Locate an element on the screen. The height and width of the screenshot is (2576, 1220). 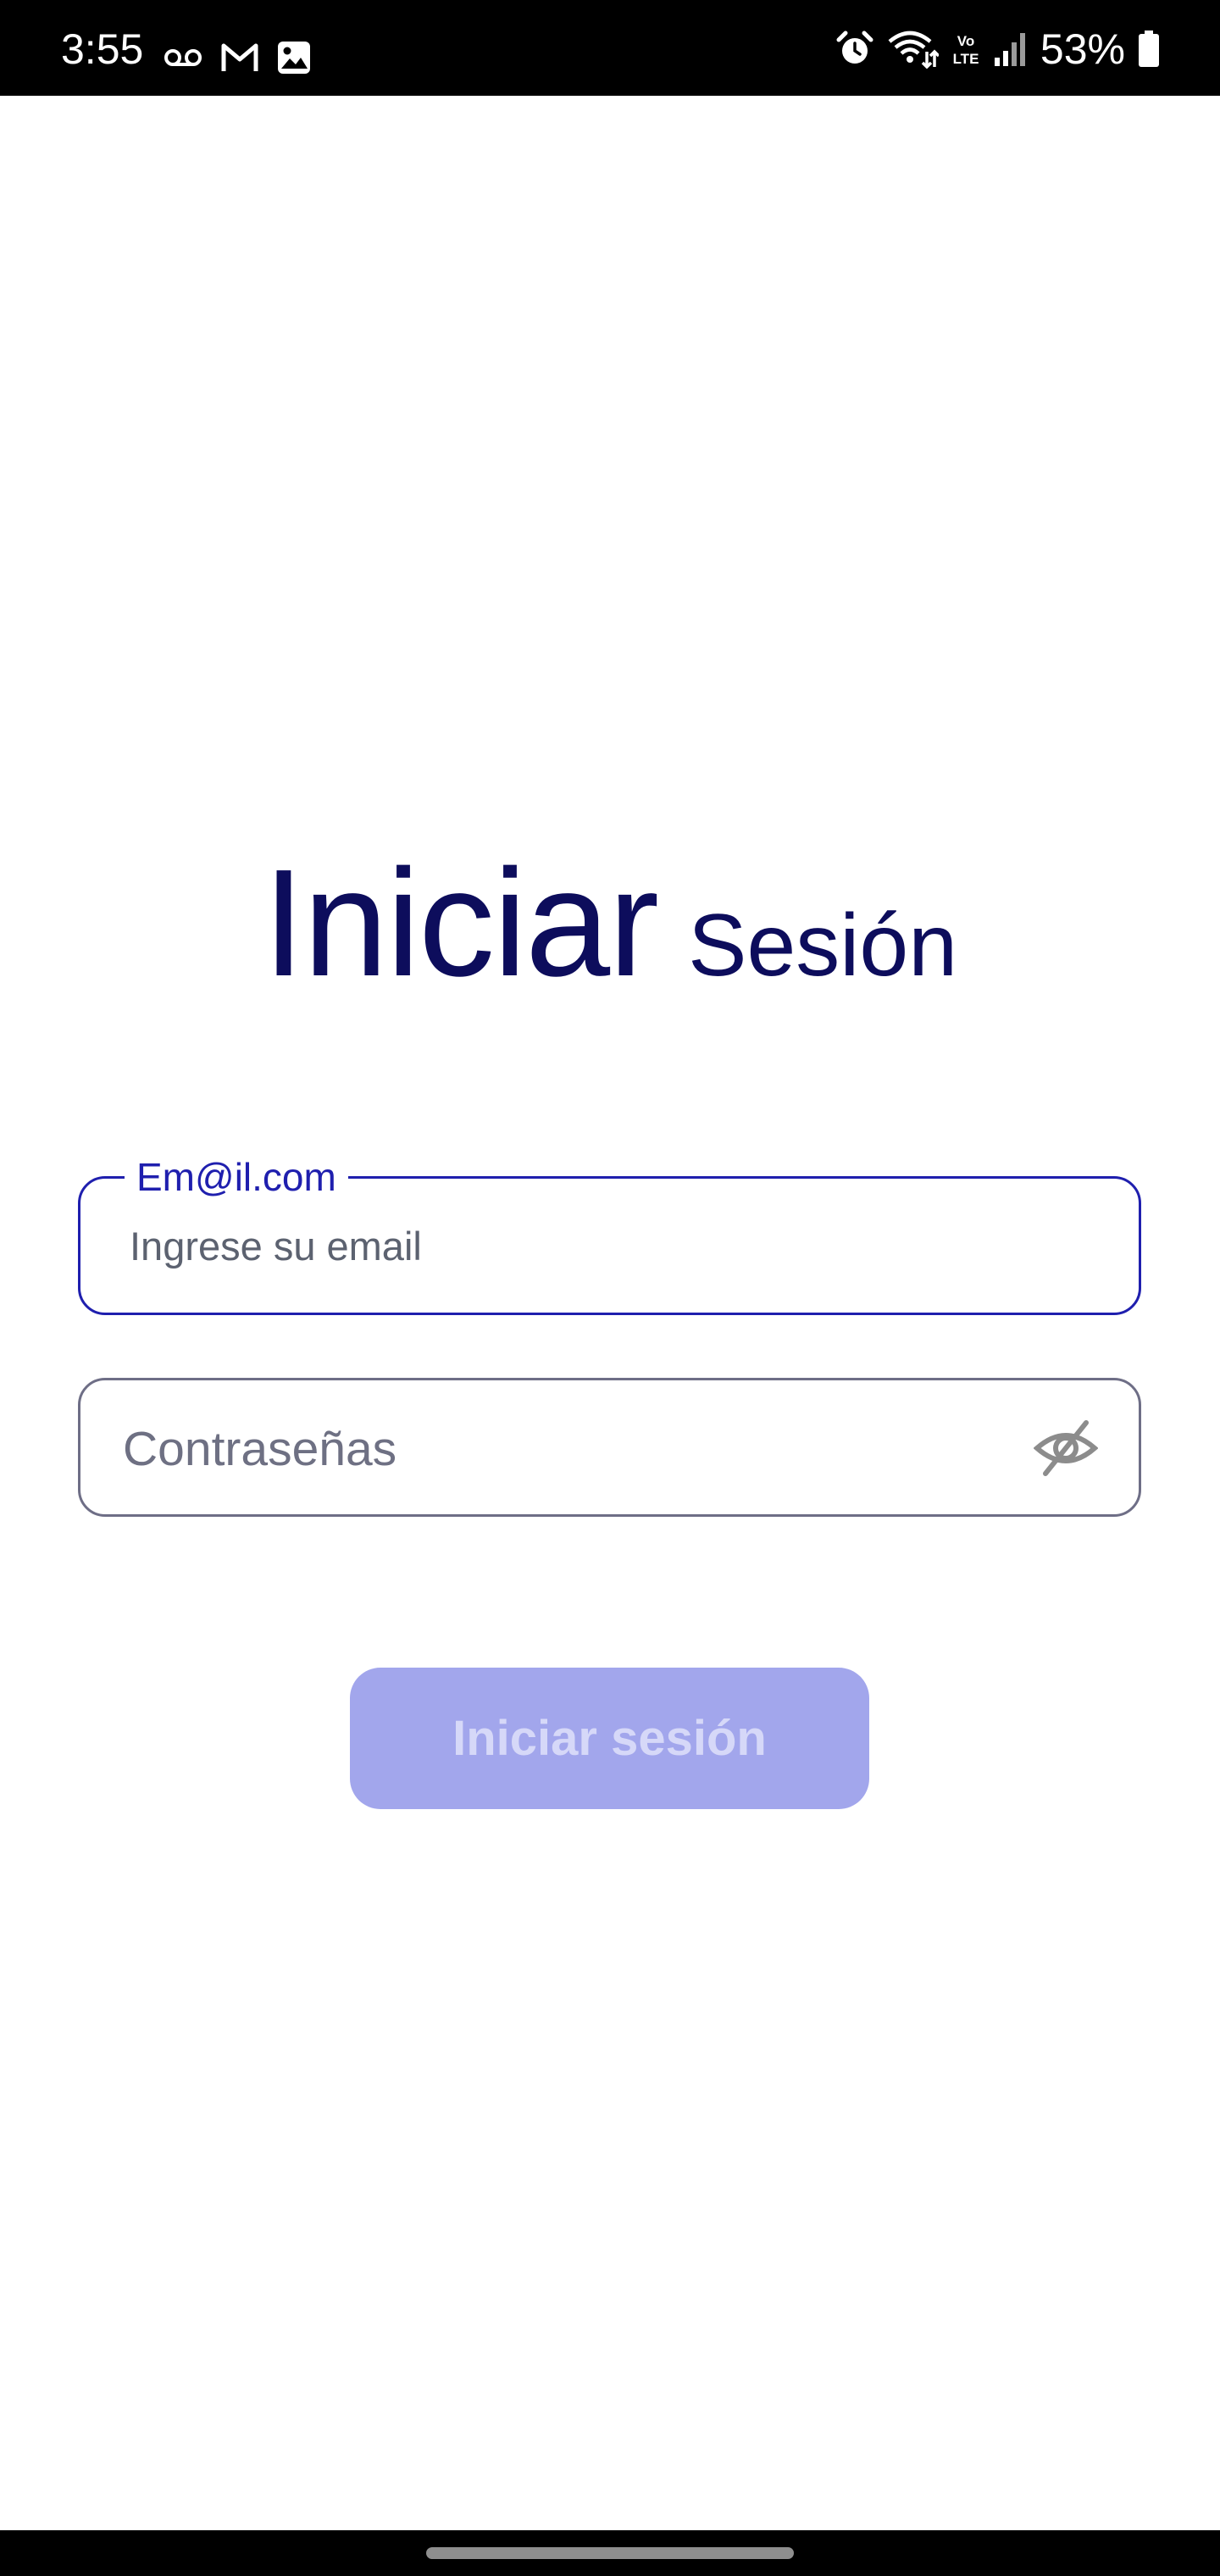
email-label: Em@il.com is located at coordinates (236, 1177).